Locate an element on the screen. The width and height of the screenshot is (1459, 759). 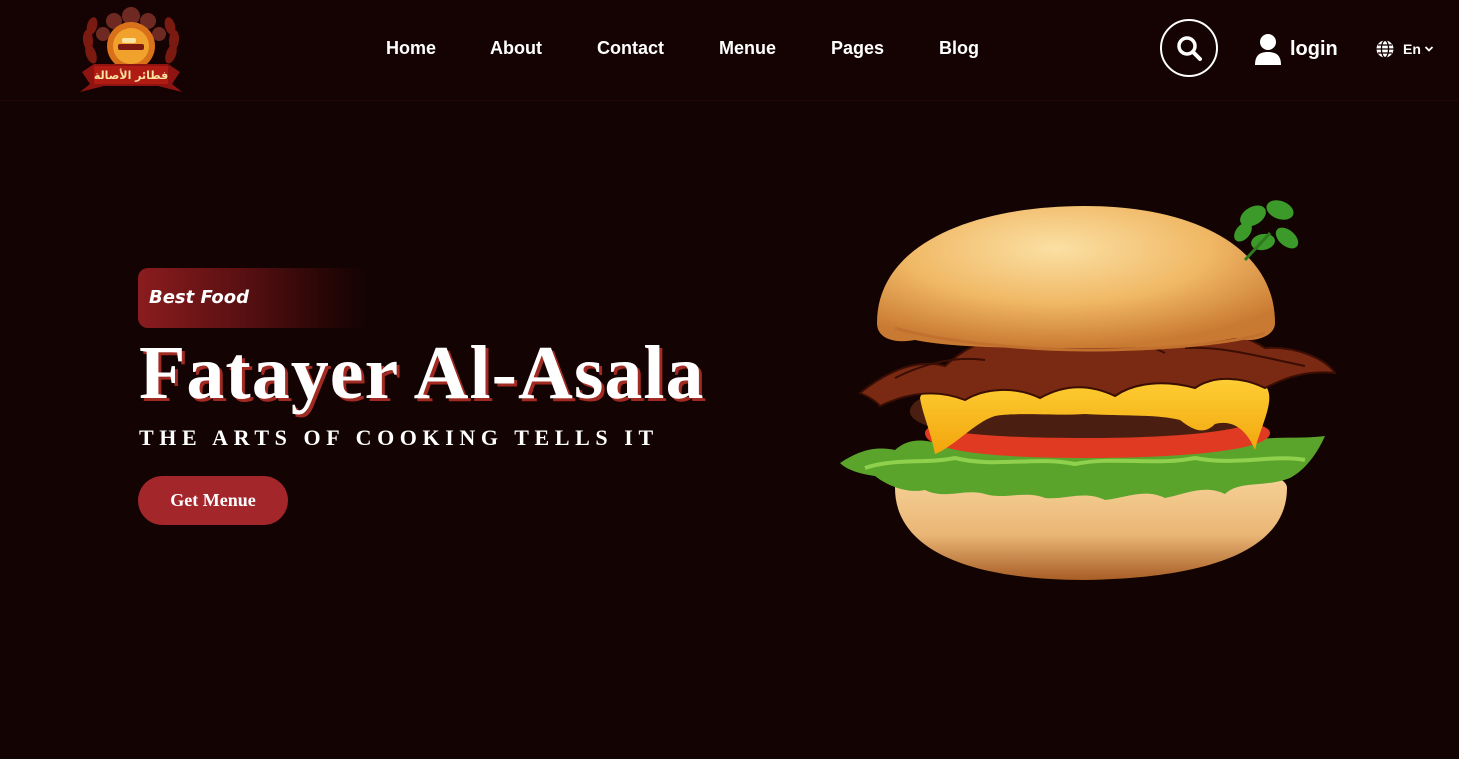
login-label: login is located at coordinates (1314, 48).